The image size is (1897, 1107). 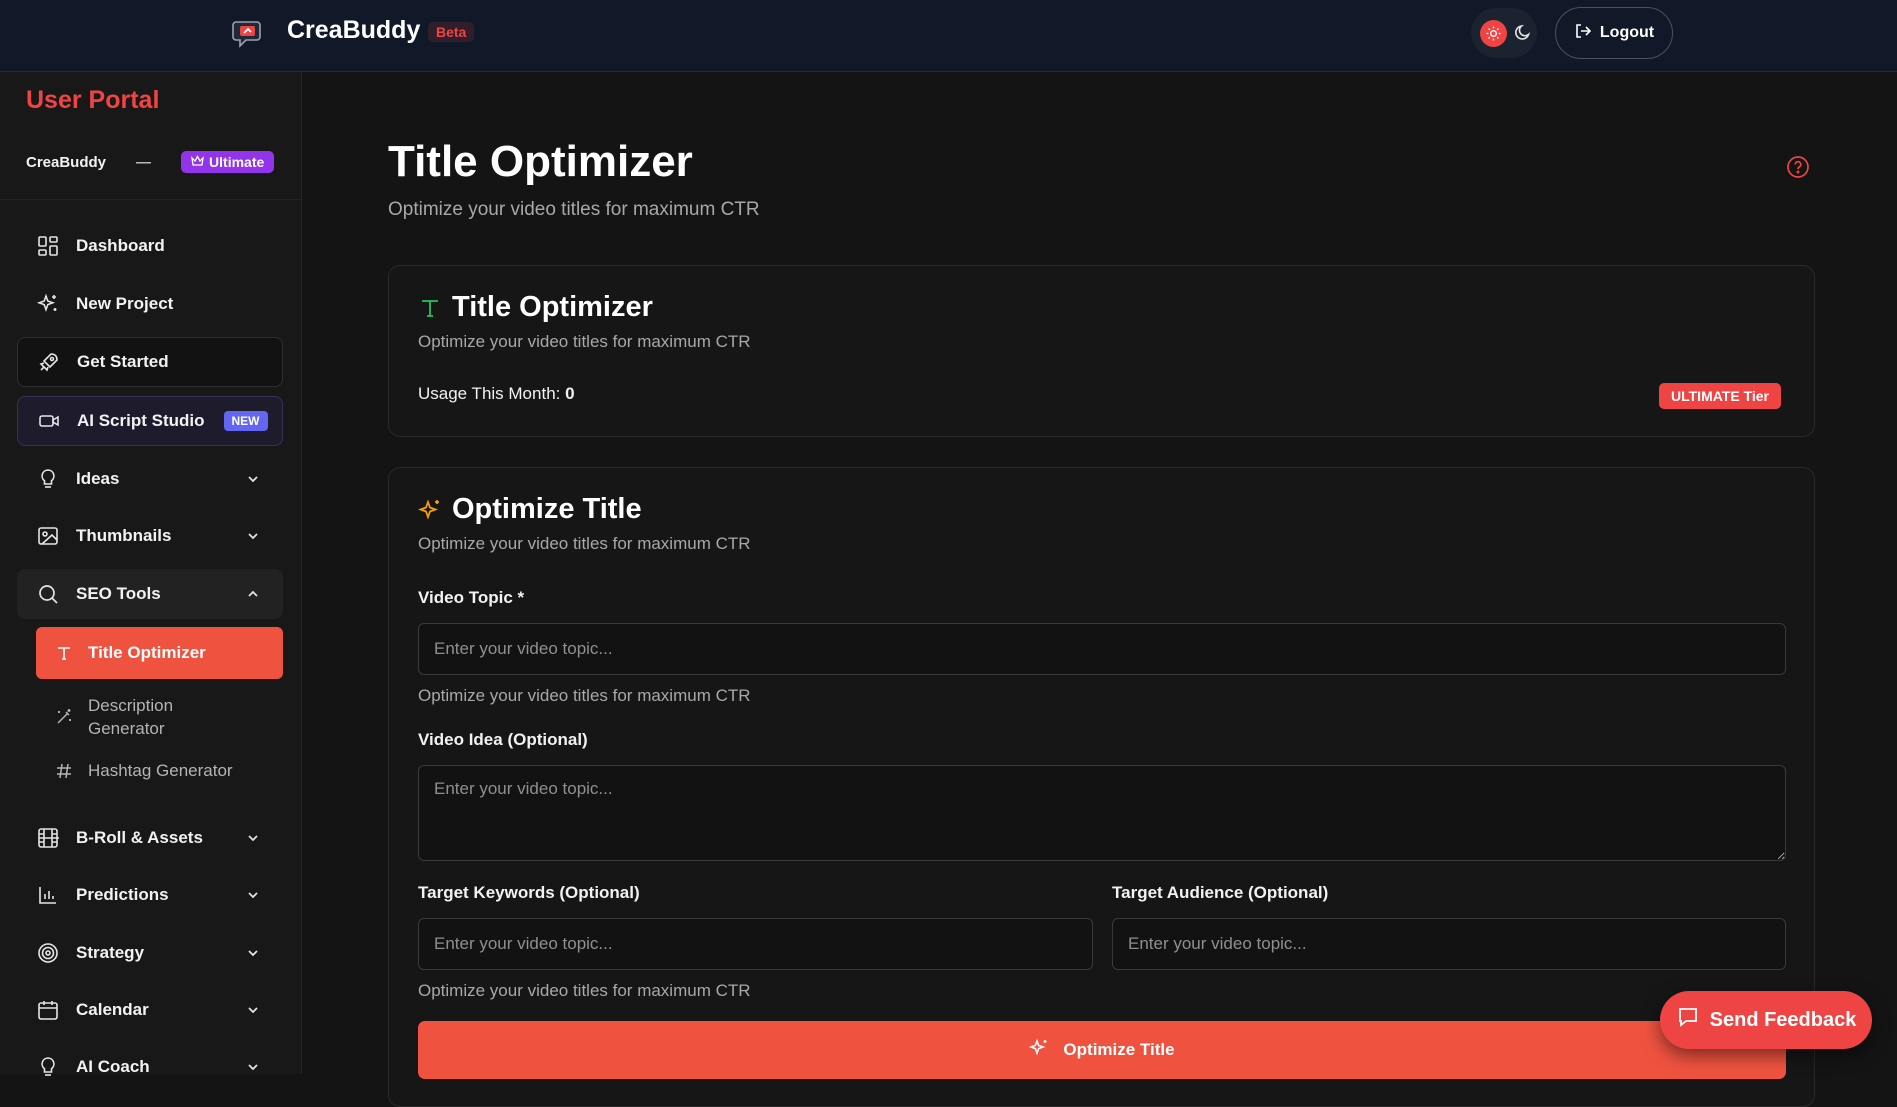 What do you see at coordinates (540, 161) in the screenshot?
I see `page-title: Title Optimizer` at bounding box center [540, 161].